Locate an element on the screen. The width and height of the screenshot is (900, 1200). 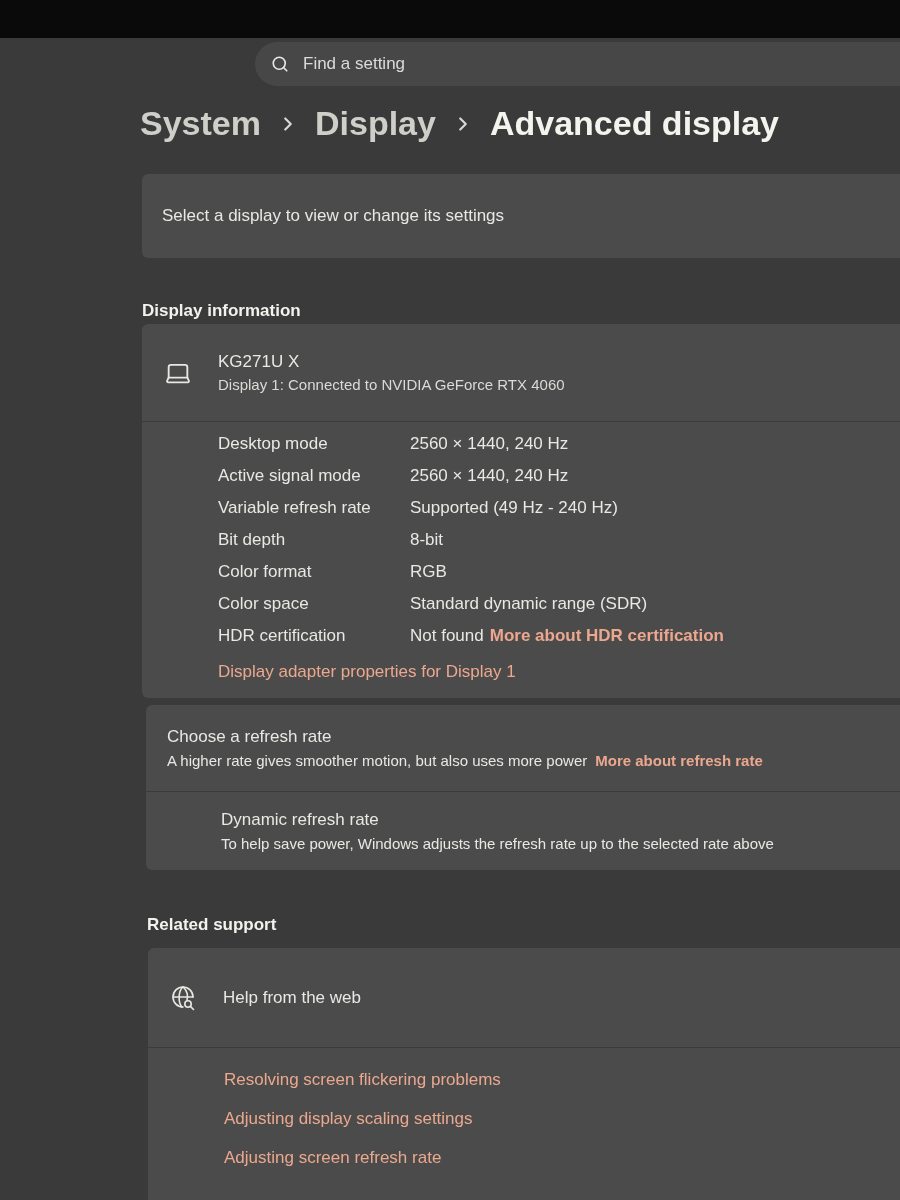
dynamic-refresh-title: Dynamic refresh rate is located at coordinates (300, 820).